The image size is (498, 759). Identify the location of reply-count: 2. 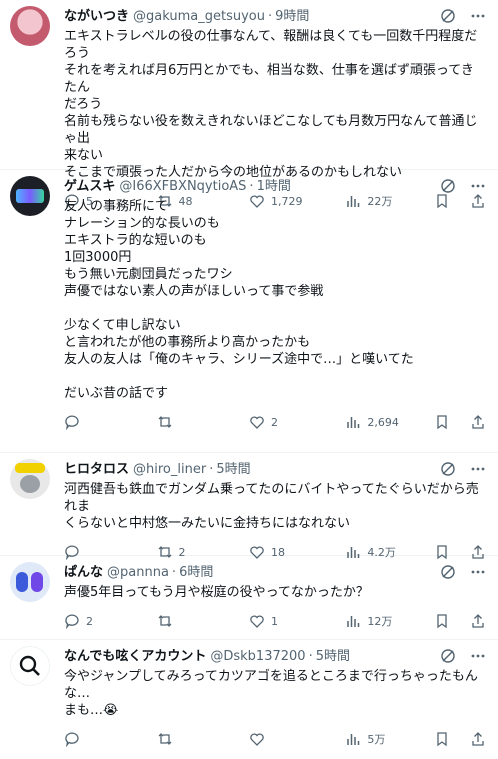
(89, 621).